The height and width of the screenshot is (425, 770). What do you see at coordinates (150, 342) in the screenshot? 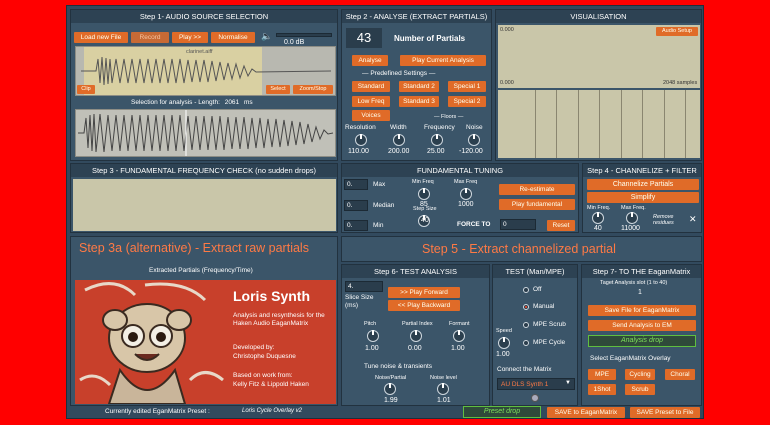
I see `loris-mascot-image` at bounding box center [150, 342].